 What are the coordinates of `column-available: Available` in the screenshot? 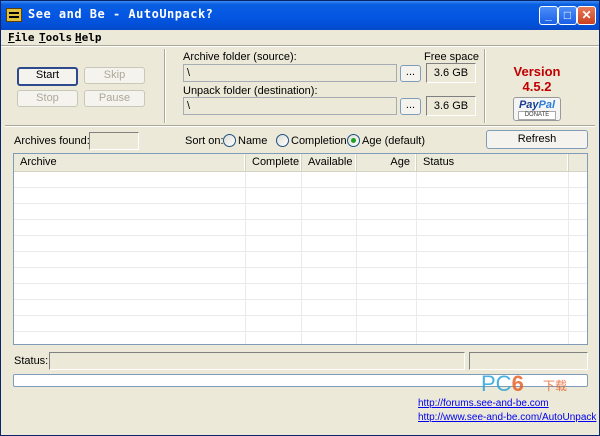 It's located at (329, 162).